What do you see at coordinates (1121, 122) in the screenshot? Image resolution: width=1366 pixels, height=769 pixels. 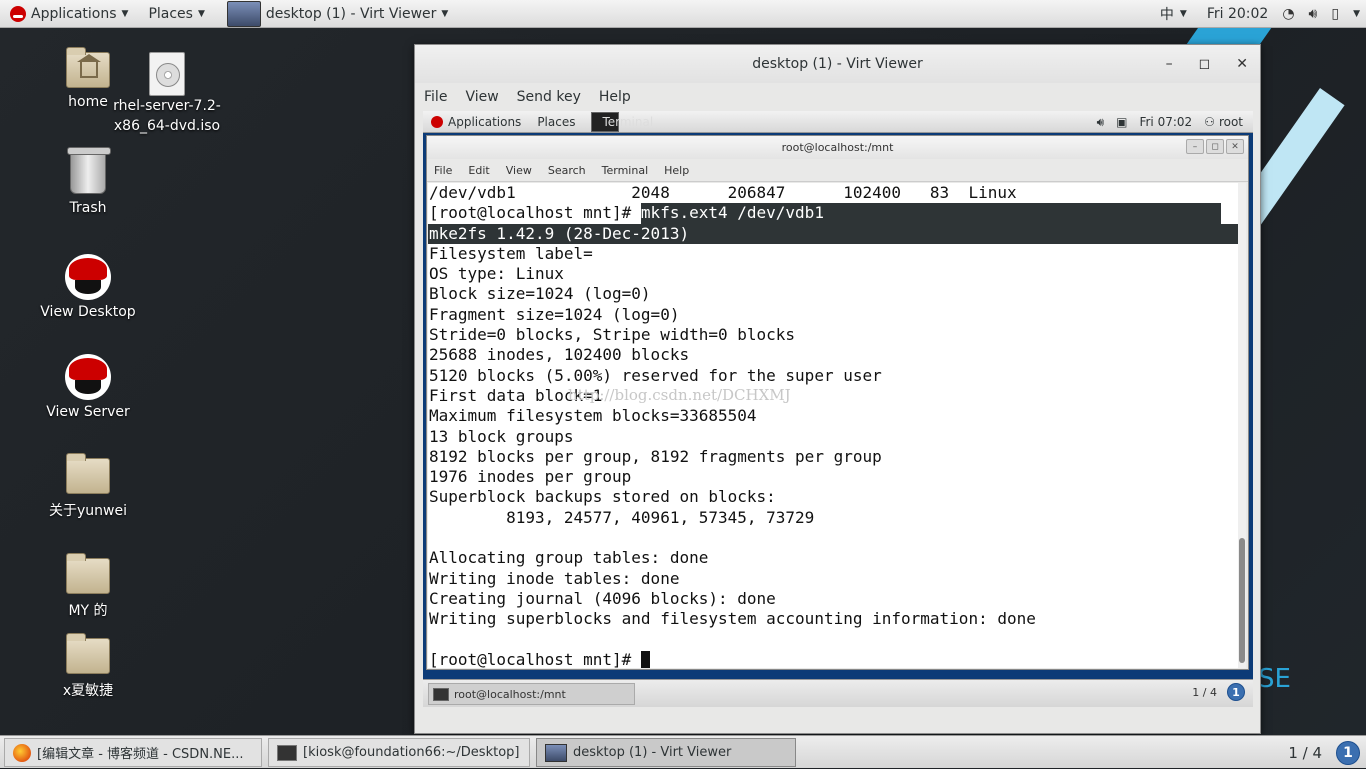 I see `network-icon: ▣` at bounding box center [1121, 122].